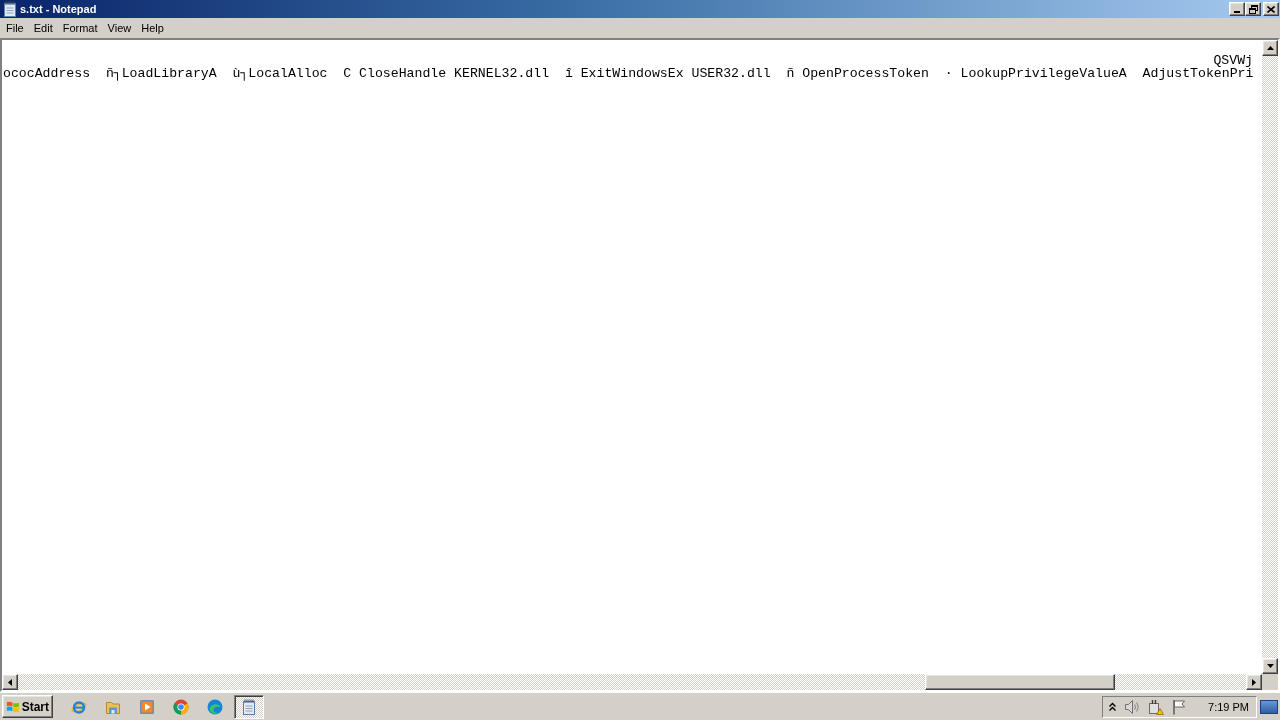 This screenshot has height=720, width=1280. Describe the element at coordinates (79, 706) in the screenshot. I see `letter-e-icon` at that location.